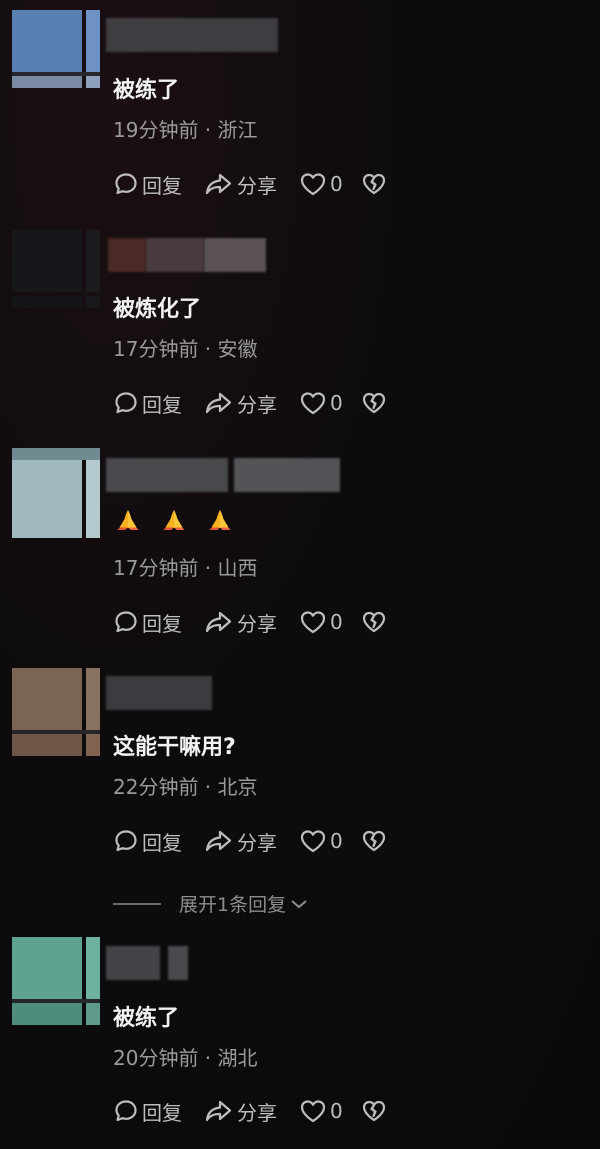  Describe the element at coordinates (233, 905) in the screenshot. I see `expand-replies-label: 展开1条回复` at that location.